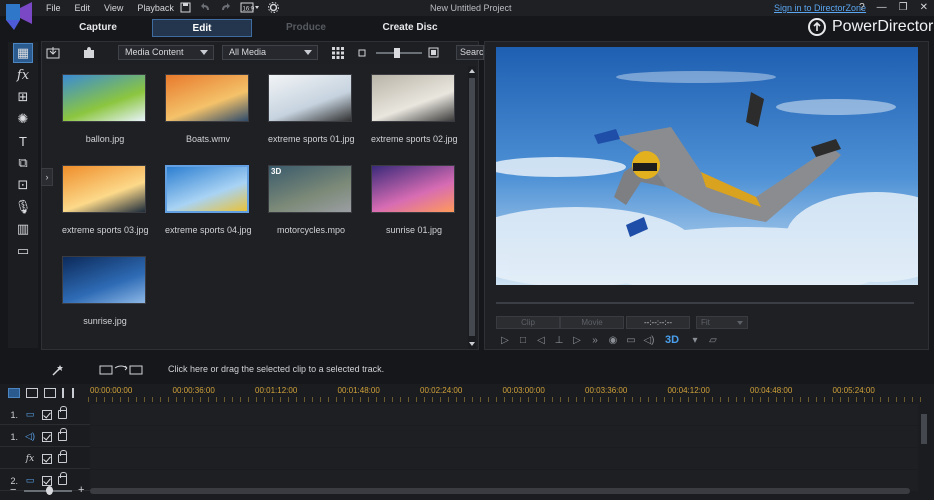 Image resolution: width=934 pixels, height=500 pixels. What do you see at coordinates (122, 370) in the screenshot?
I see `trim-split-tools-icon` at bounding box center [122, 370].